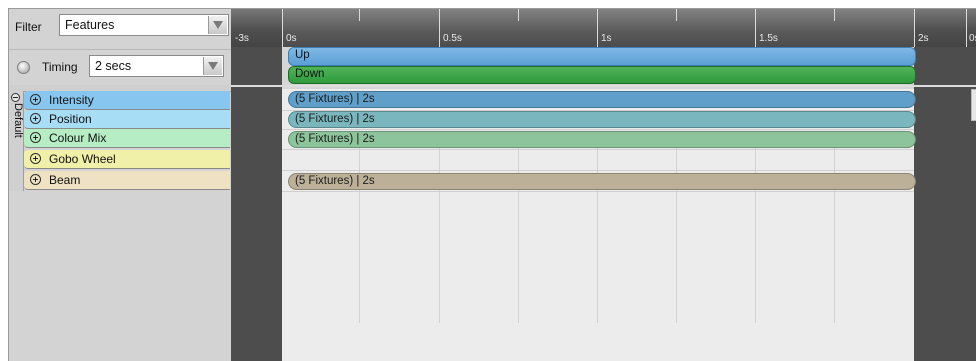 This screenshot has height=361, width=976. I want to click on feature-name: Beam, so click(65, 180).